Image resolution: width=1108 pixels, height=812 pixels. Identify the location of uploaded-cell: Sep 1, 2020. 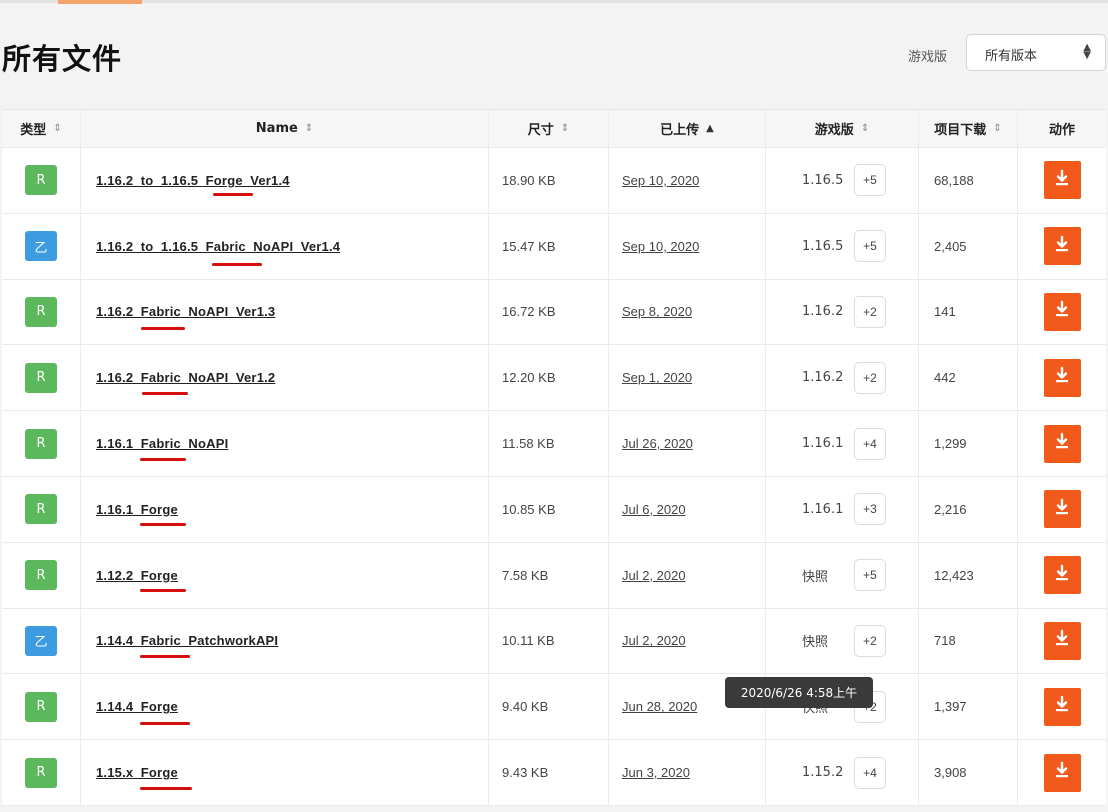
(687, 378).